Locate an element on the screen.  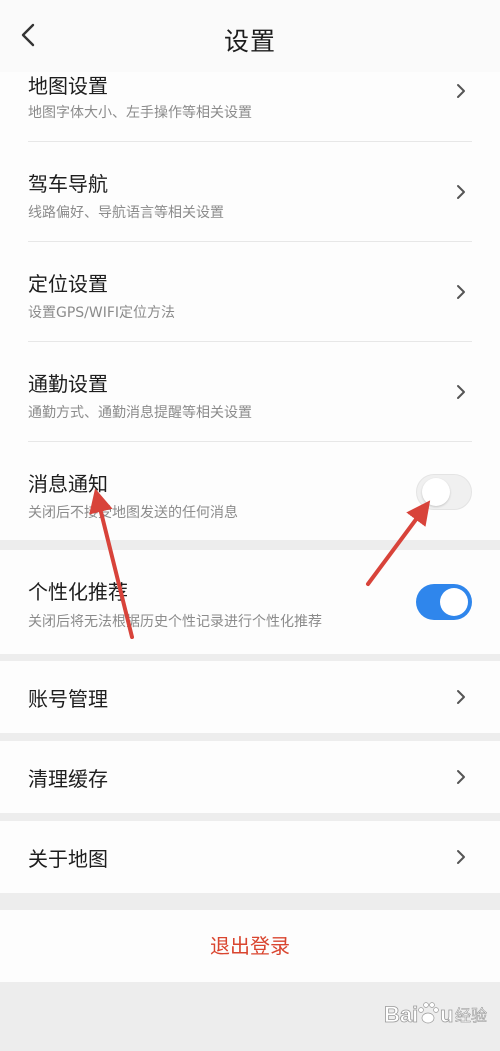
settings-item-title: 通勤设置 is located at coordinates (68, 384).